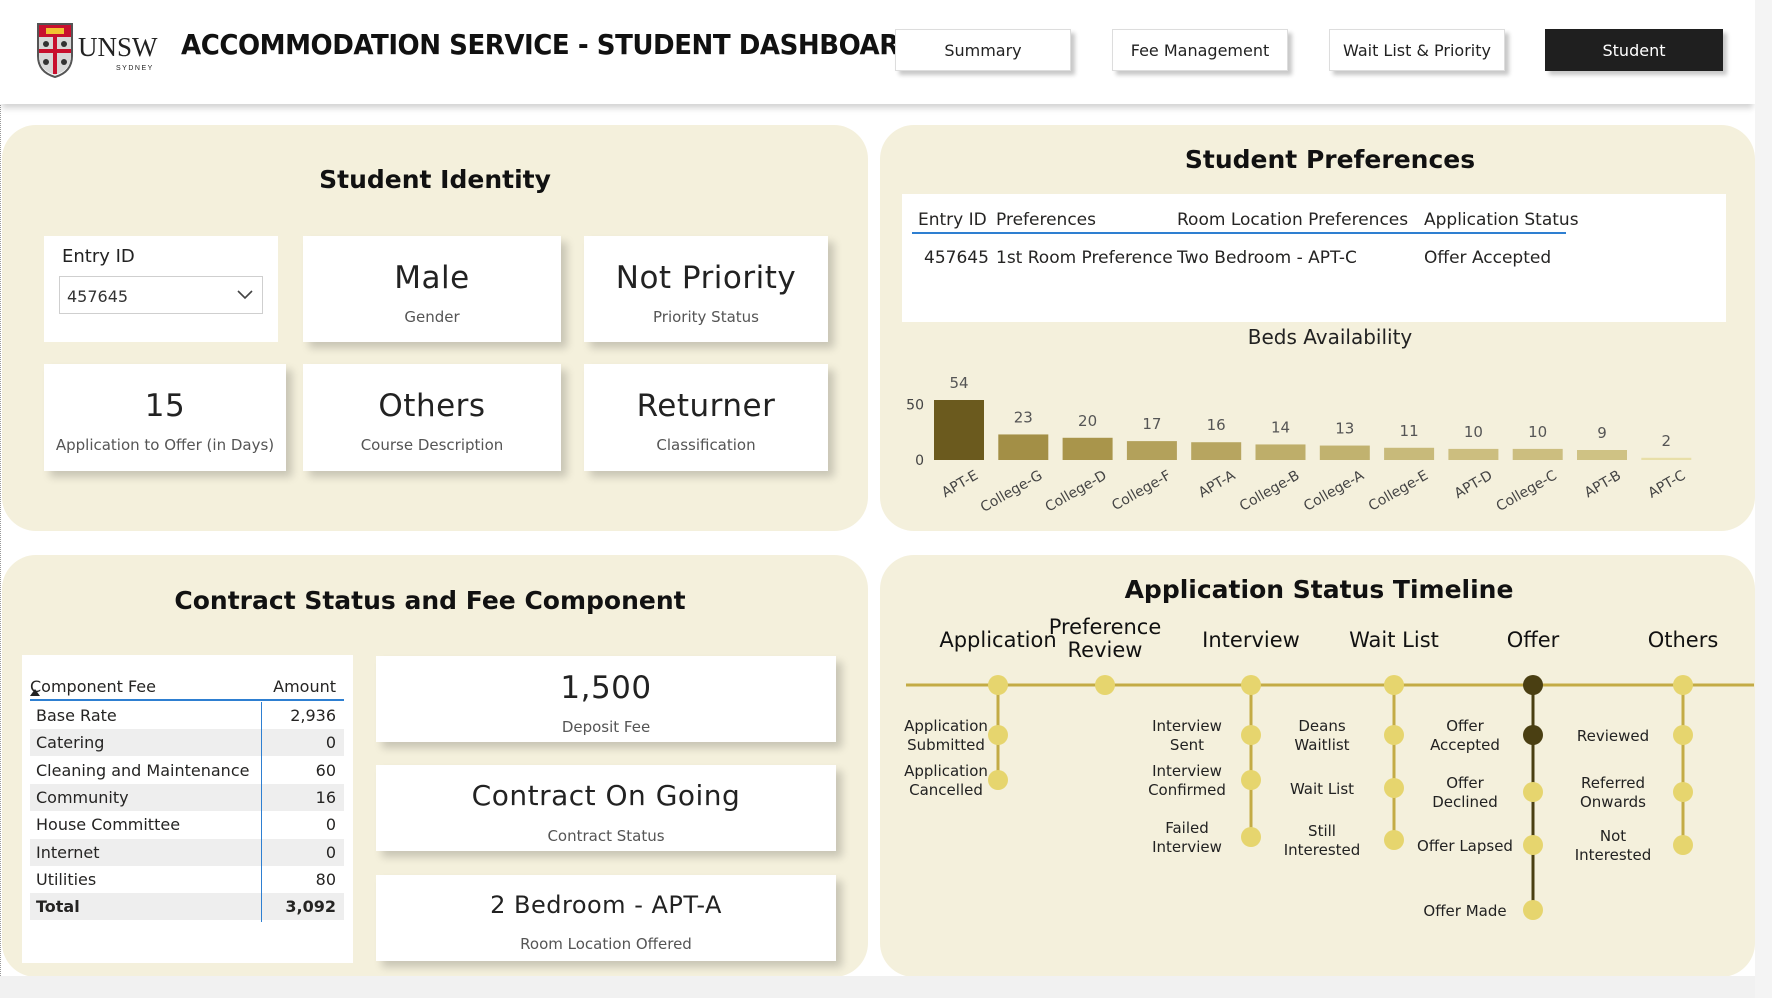 The image size is (1772, 998). Describe the element at coordinates (1105, 627) in the screenshot. I see `stage-label: Preference` at that location.